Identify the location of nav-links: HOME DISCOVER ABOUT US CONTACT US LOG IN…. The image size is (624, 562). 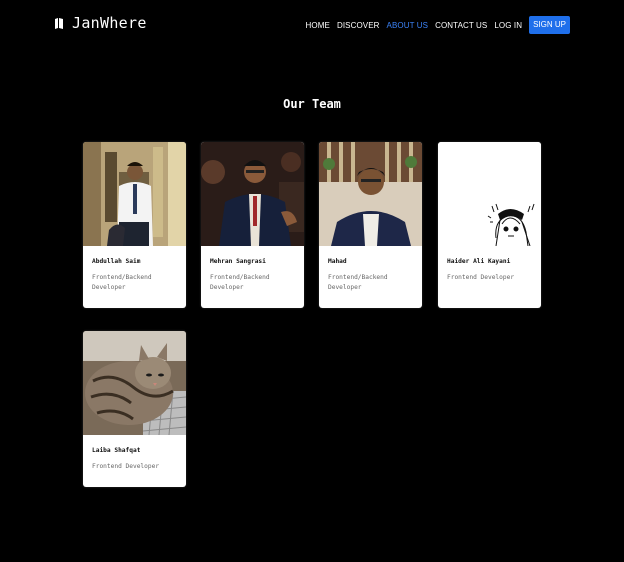
(438, 25).